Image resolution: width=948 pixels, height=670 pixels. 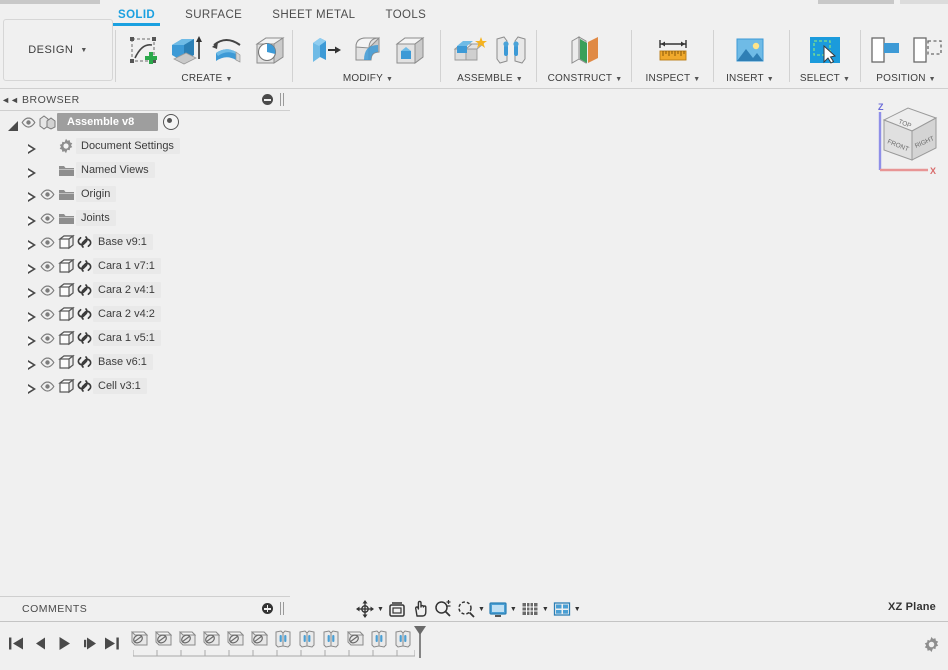 I want to click on ribbon-group-modify-label: MODIFY ▼, so click(x=368, y=78).